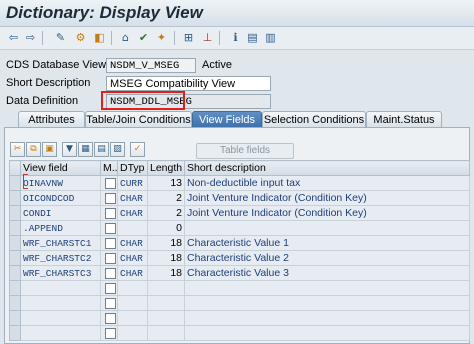 The width and height of the screenshot is (474, 344). I want to click on where-used-icon: ⌂, so click(125, 37).